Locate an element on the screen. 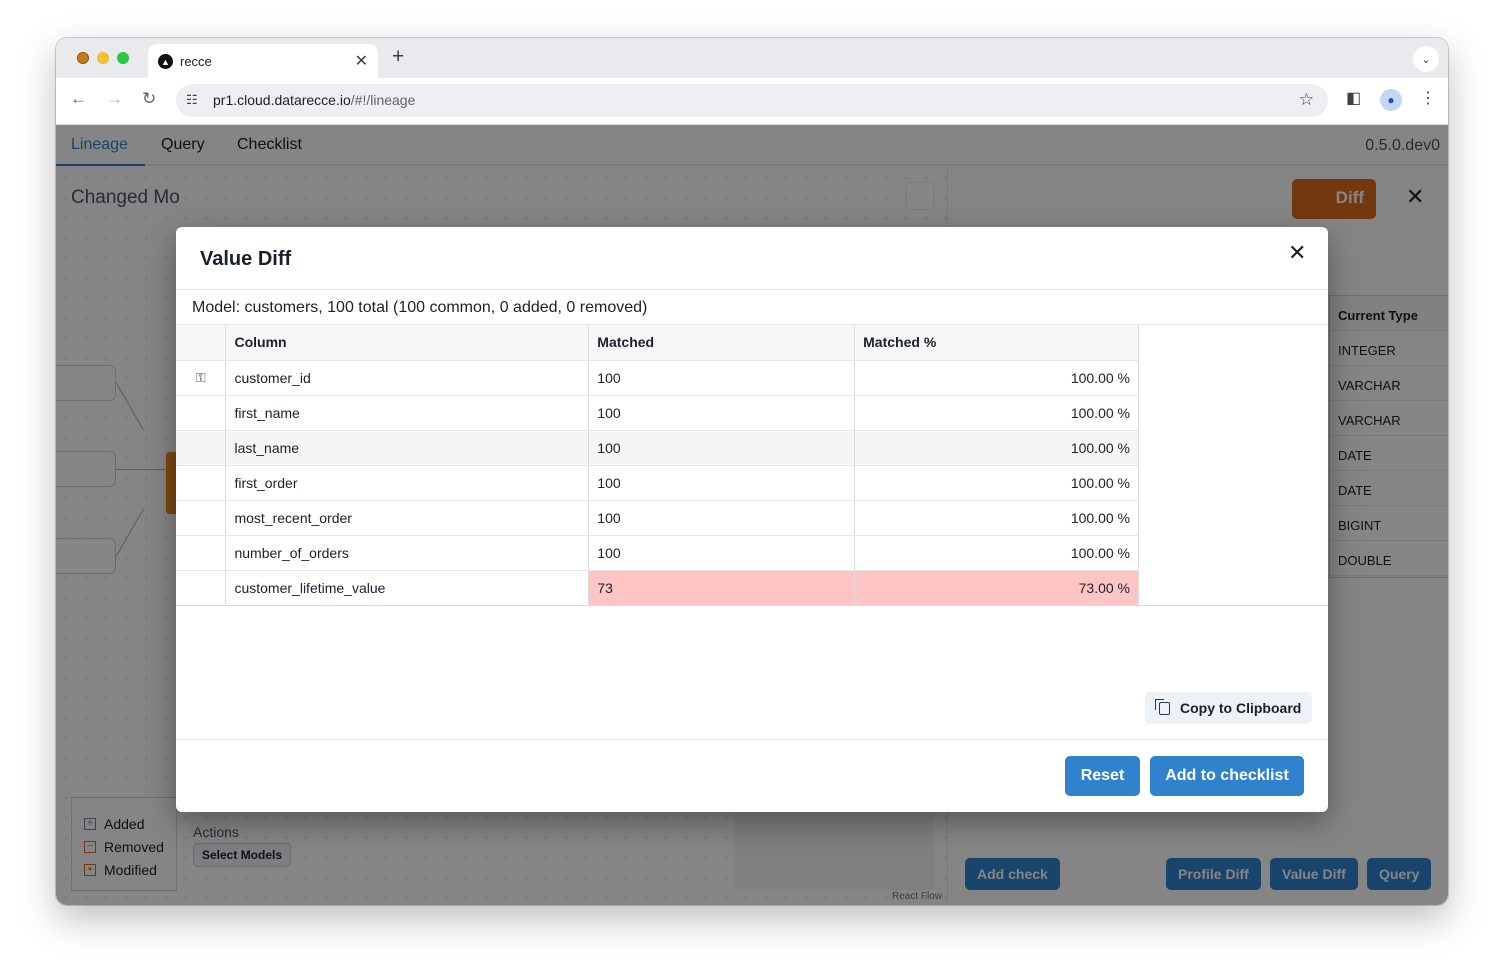 The image size is (1504, 979). window-maximize-dot is located at coordinates (123, 58).